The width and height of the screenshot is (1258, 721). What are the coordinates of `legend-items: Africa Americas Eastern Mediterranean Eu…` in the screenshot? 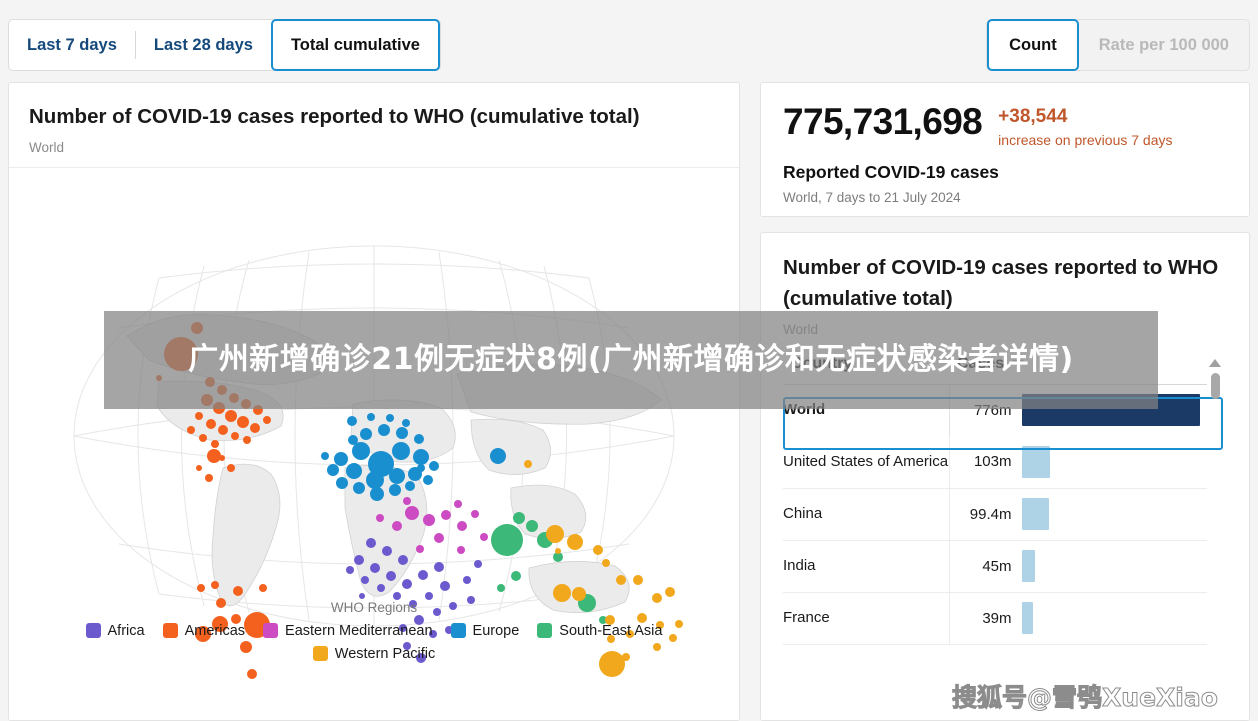 It's located at (374, 642).